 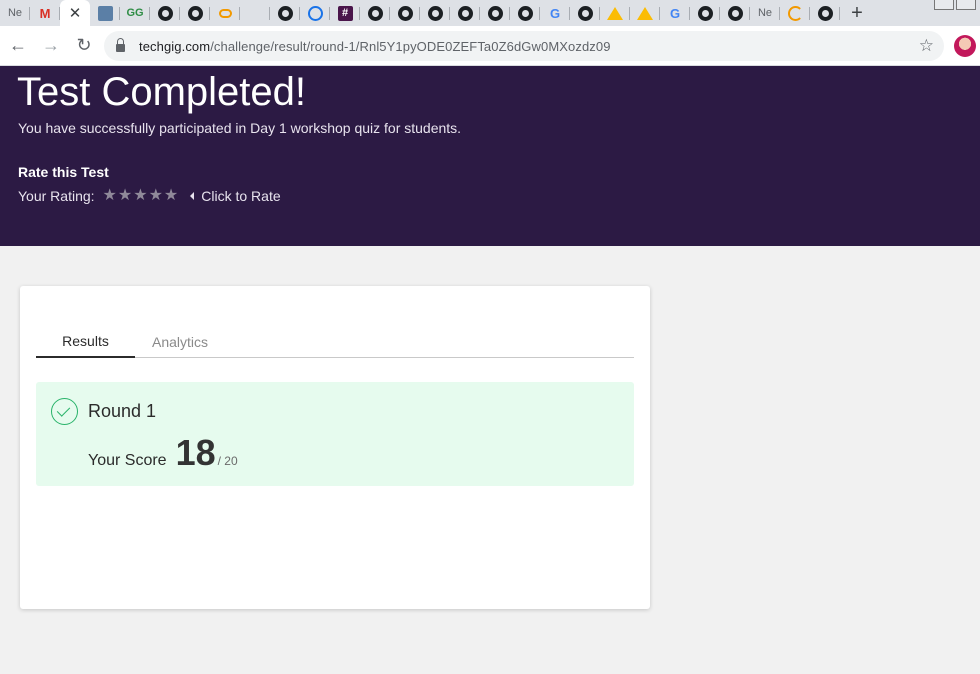 What do you see at coordinates (85, 342) in the screenshot?
I see `tab-results: Results` at bounding box center [85, 342].